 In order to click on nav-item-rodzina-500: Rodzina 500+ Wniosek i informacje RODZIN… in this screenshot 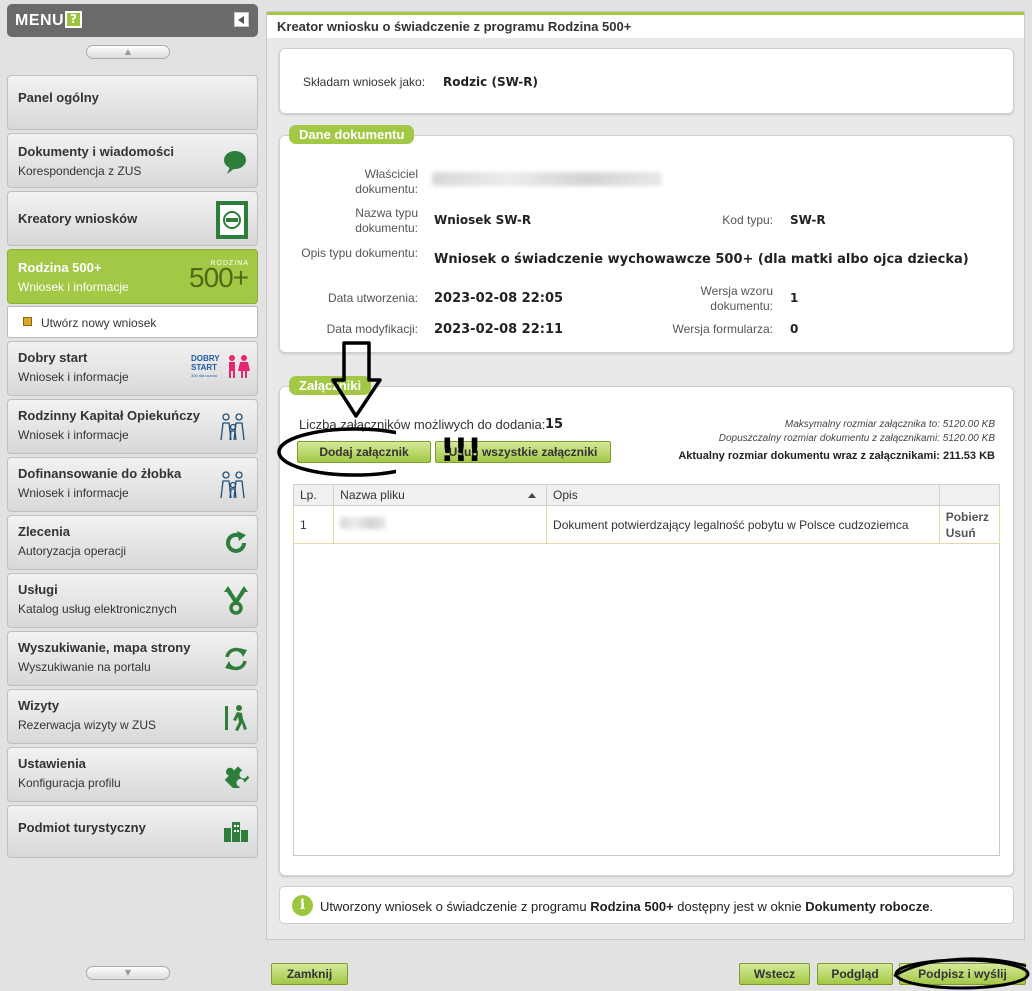, I will do `click(132, 276)`.